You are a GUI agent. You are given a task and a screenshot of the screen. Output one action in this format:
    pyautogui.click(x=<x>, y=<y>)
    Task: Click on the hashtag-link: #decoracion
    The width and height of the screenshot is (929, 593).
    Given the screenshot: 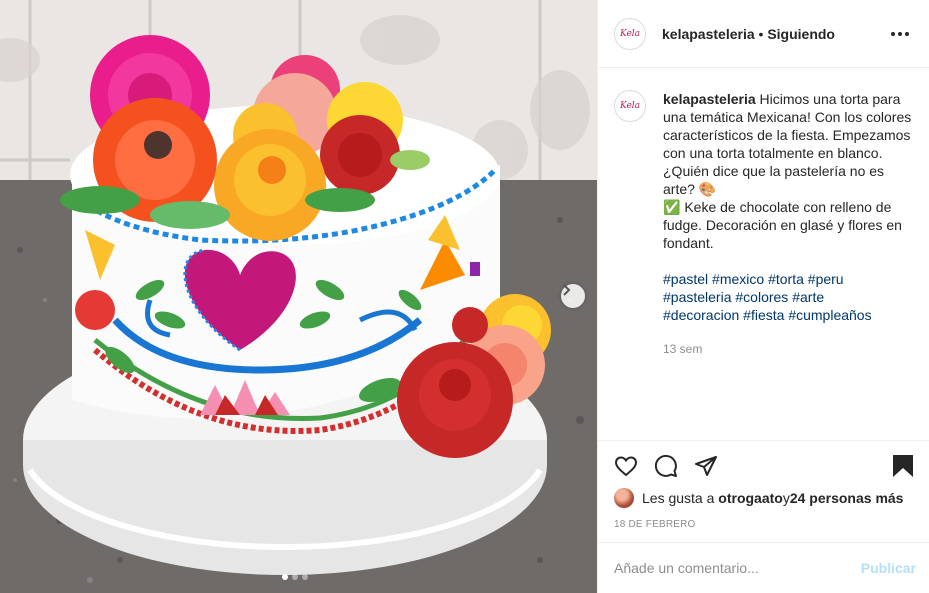 What is the action you would take?
    pyautogui.click(x=701, y=315)
    